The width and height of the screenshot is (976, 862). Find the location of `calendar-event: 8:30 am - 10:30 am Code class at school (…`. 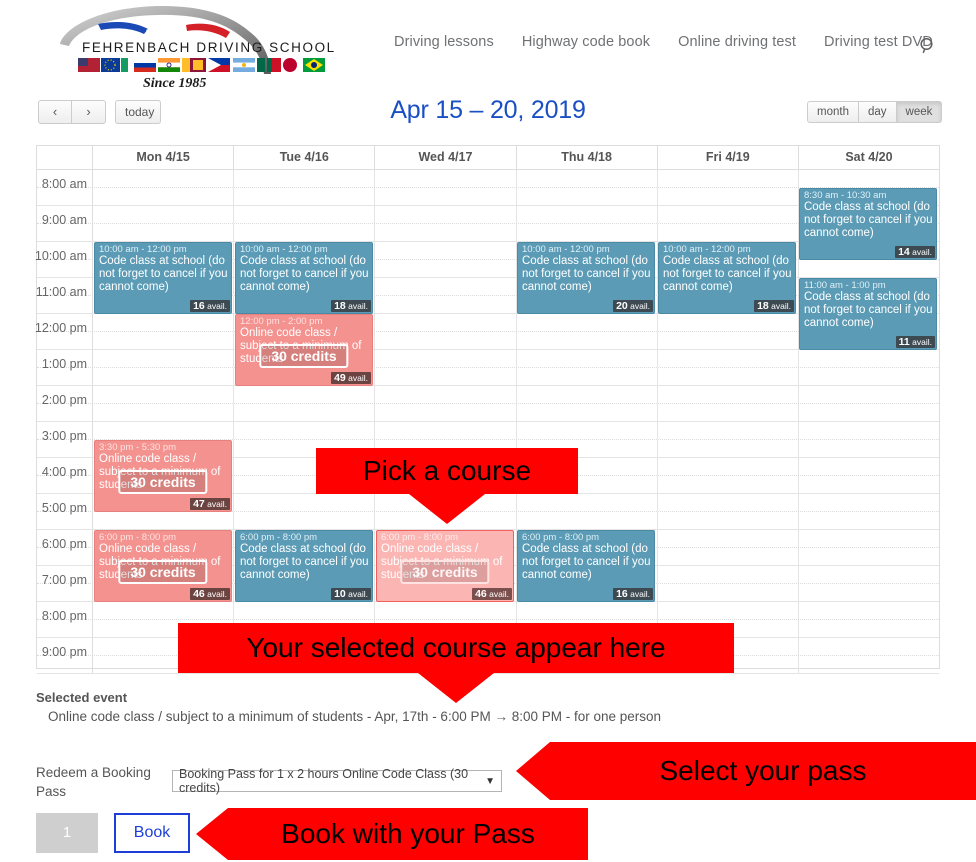

calendar-event: 8:30 am - 10:30 am Code class at school (… is located at coordinates (868, 224).